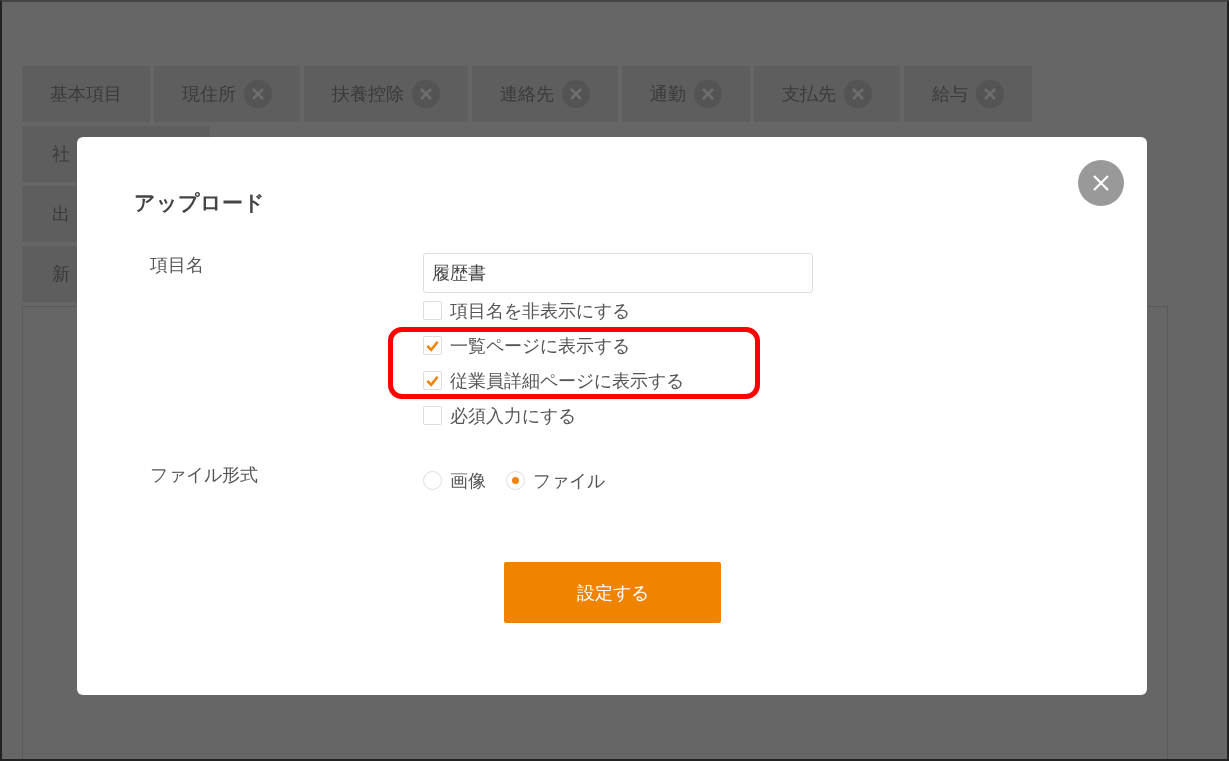  Describe the element at coordinates (204, 475) in the screenshot. I see `field-label: ファイル形式` at that location.